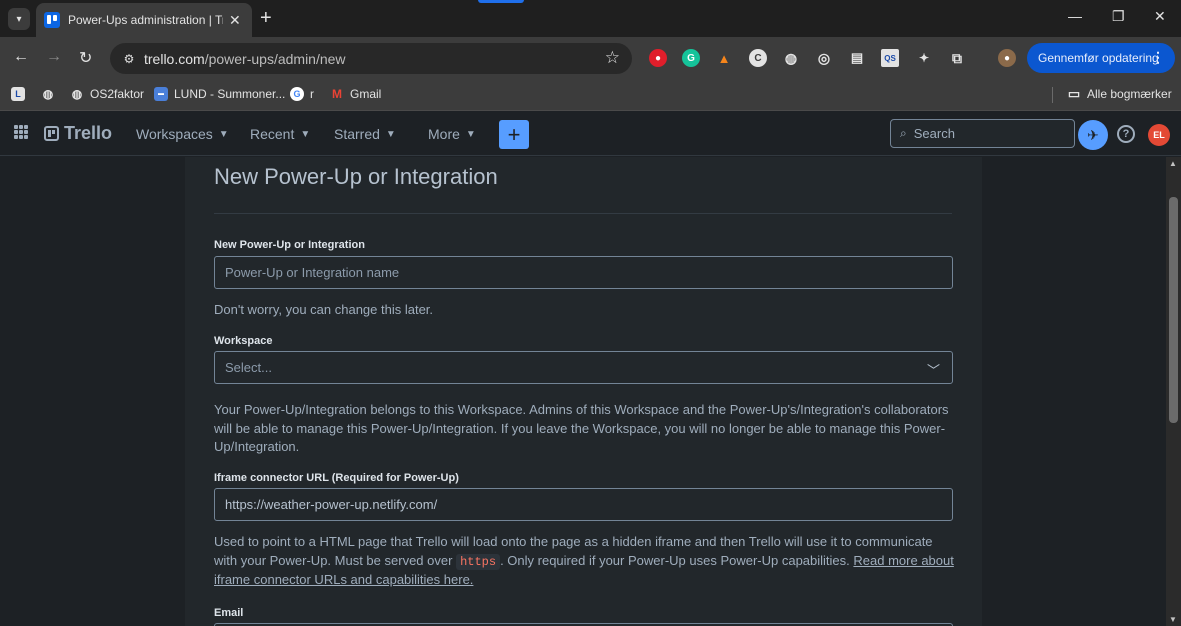 Image resolution: width=1181 pixels, height=626 pixels. What do you see at coordinates (890, 58) in the screenshot?
I see `qs-extension-icon: QS` at bounding box center [890, 58].